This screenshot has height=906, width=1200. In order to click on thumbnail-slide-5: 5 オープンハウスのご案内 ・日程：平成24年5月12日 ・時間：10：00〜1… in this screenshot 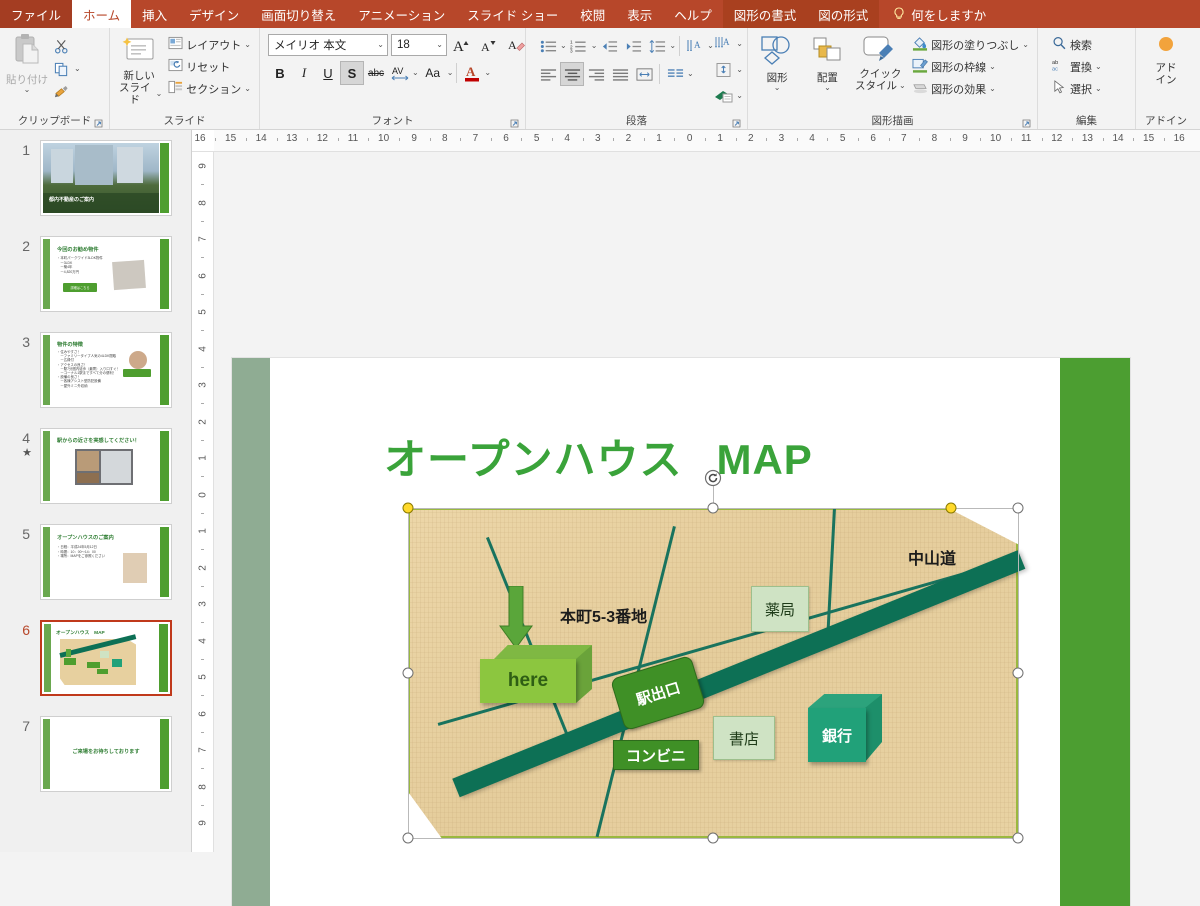, I will do `click(90, 562)`.